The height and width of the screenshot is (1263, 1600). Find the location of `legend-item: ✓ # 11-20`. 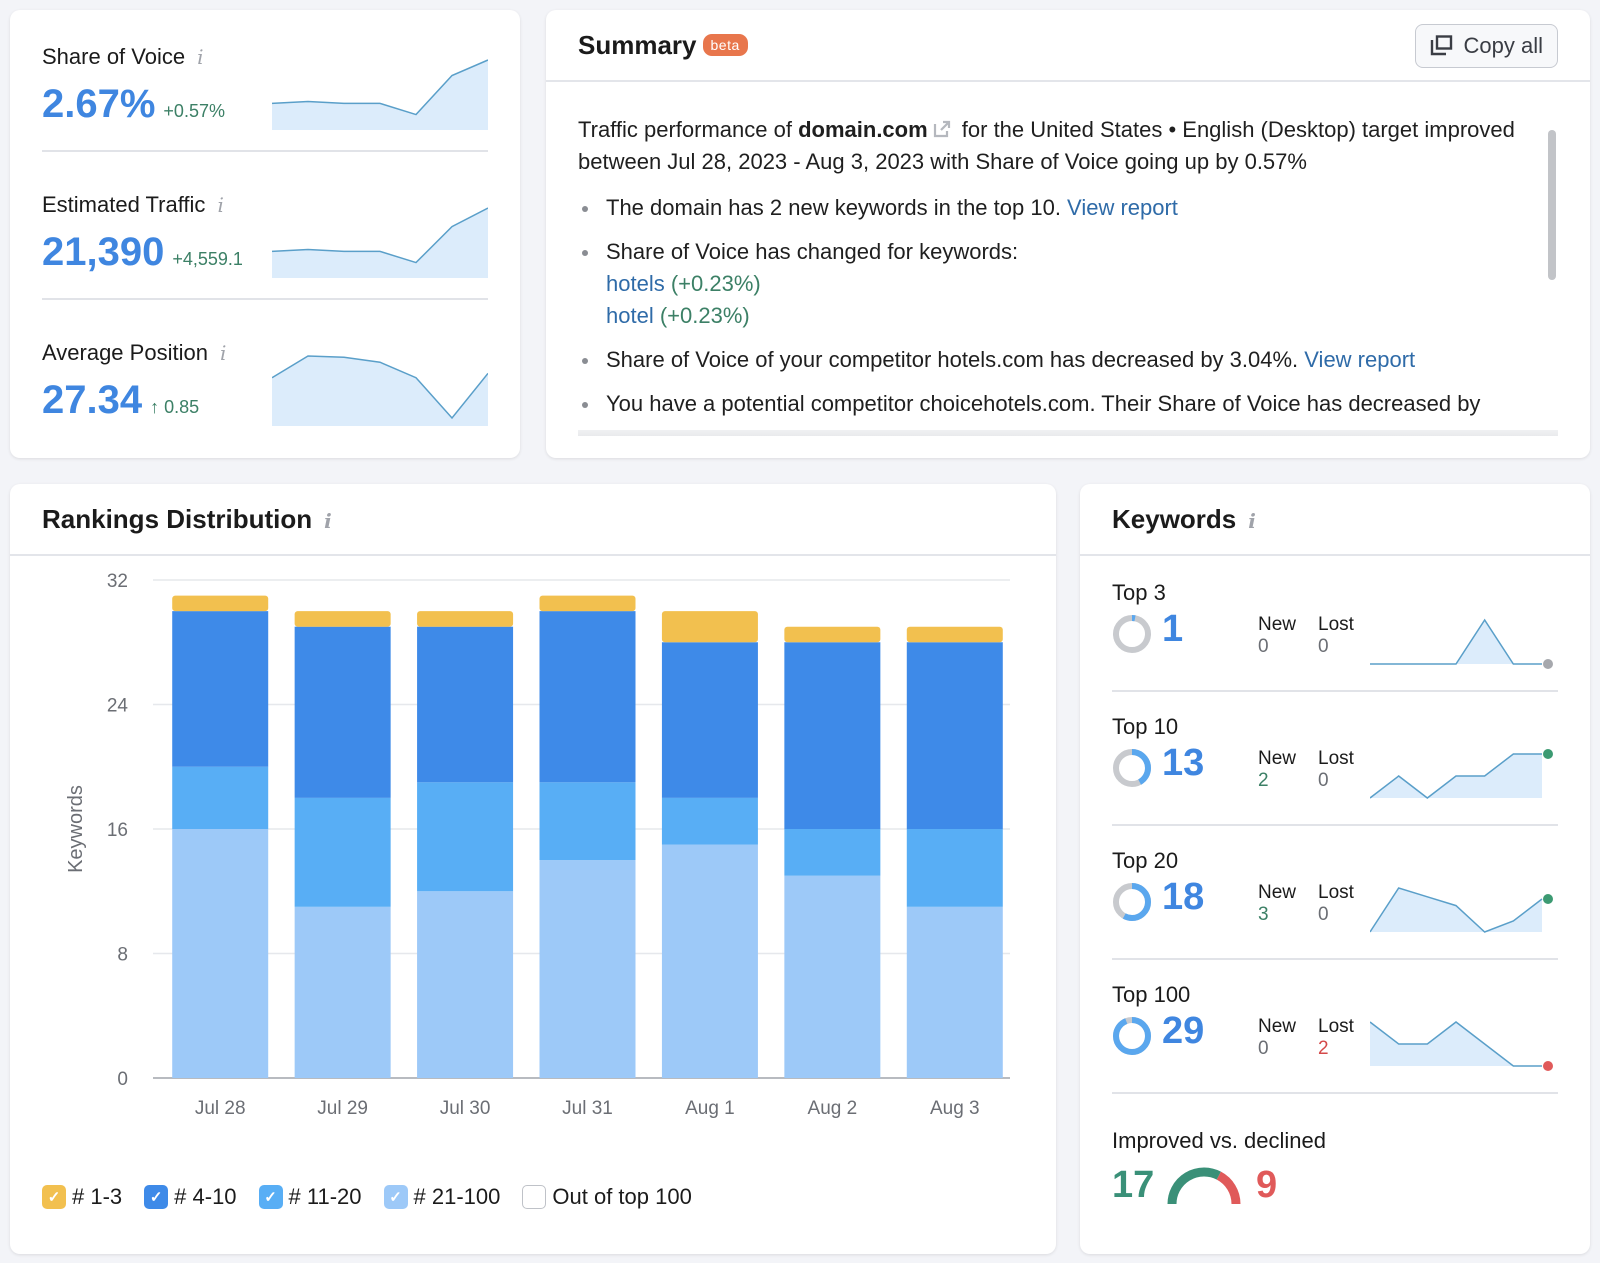

legend-item: ✓ # 11-20 is located at coordinates (310, 1197).